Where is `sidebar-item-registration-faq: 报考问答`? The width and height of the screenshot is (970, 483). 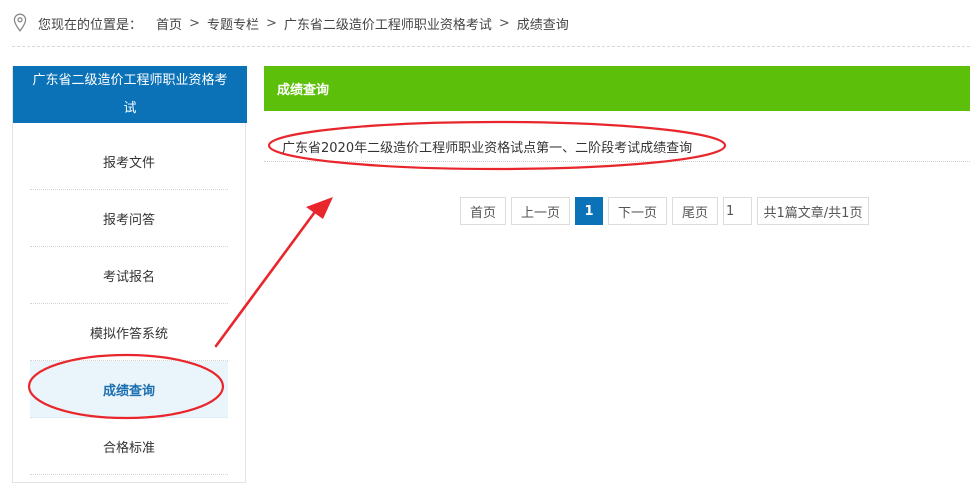
sidebar-item-registration-faq: 报考问答 is located at coordinates (129, 218).